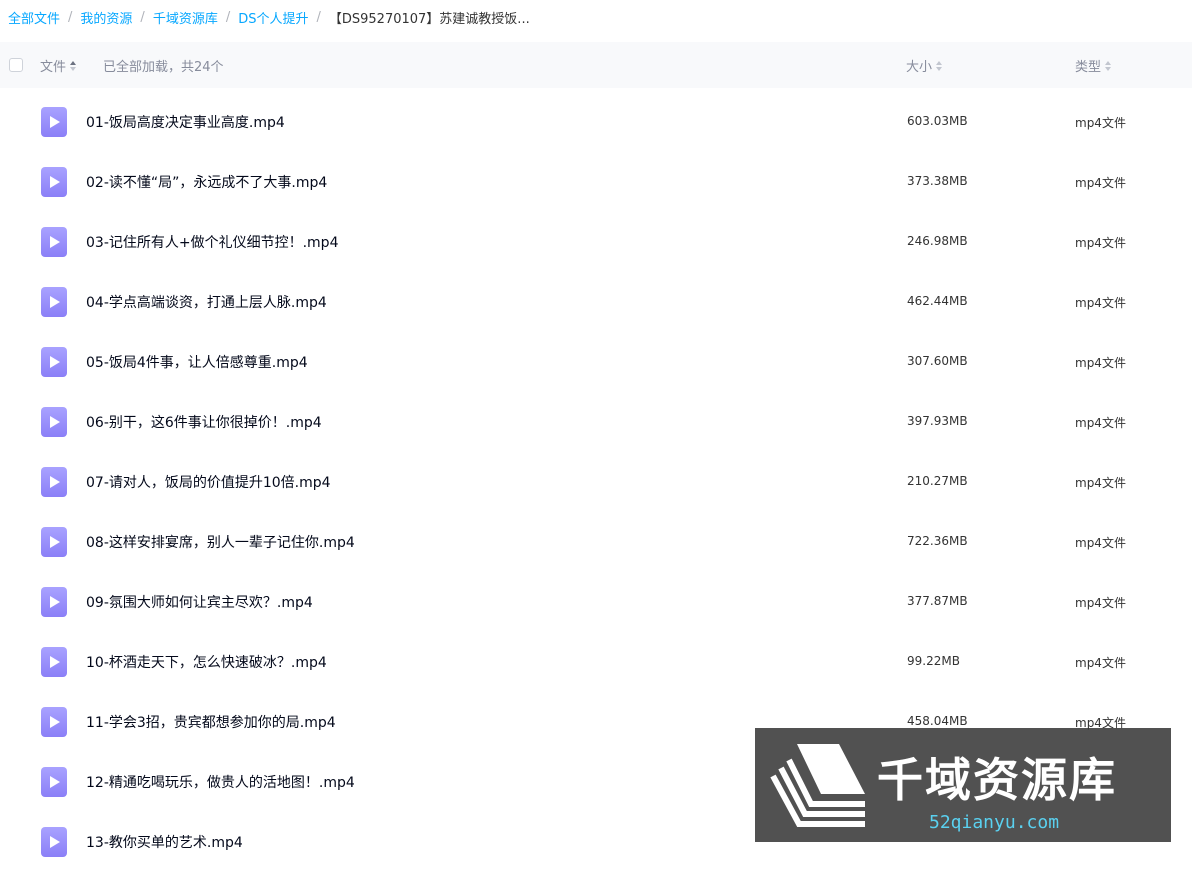  Describe the element at coordinates (994, 822) in the screenshot. I see `watermark-url: 52qianyu.com` at that location.